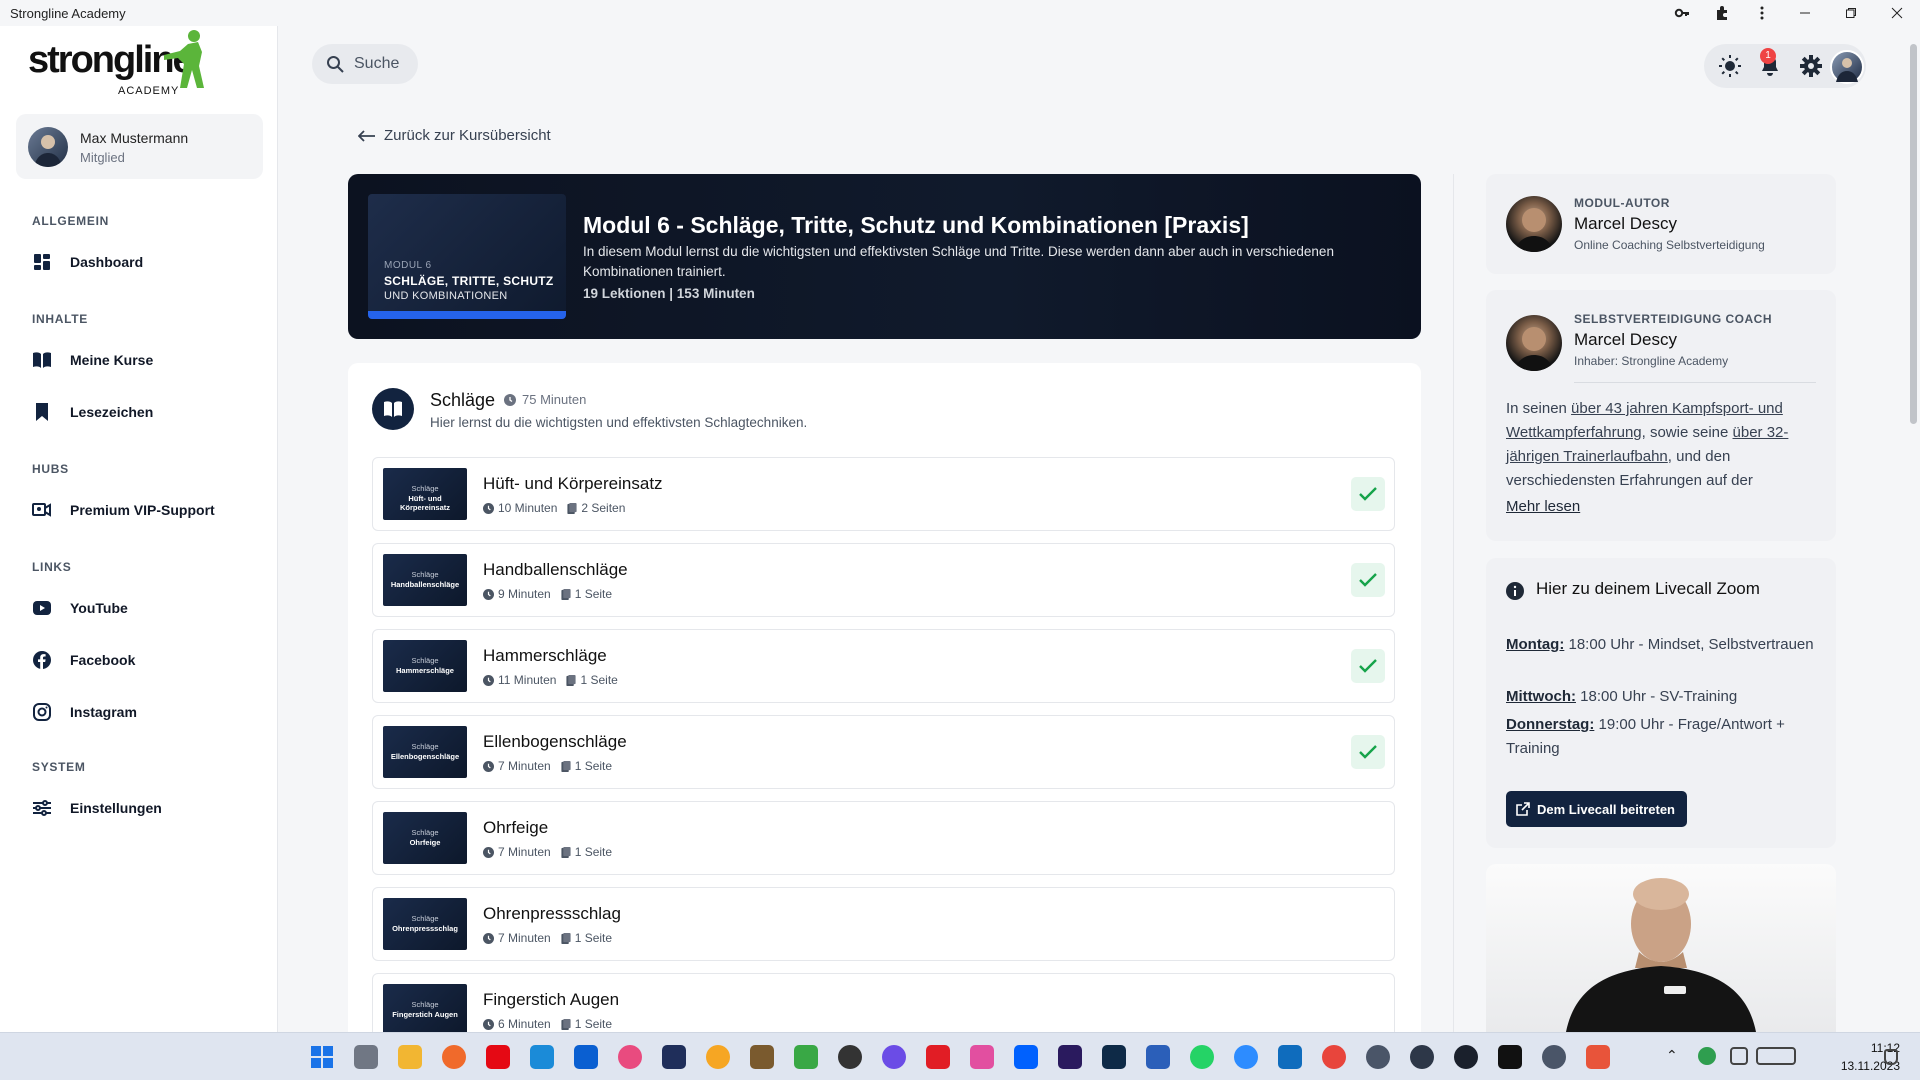 Image resolution: width=1920 pixels, height=1080 pixels. Describe the element at coordinates (365, 64) in the screenshot. I see `search-button: Suche` at that location.